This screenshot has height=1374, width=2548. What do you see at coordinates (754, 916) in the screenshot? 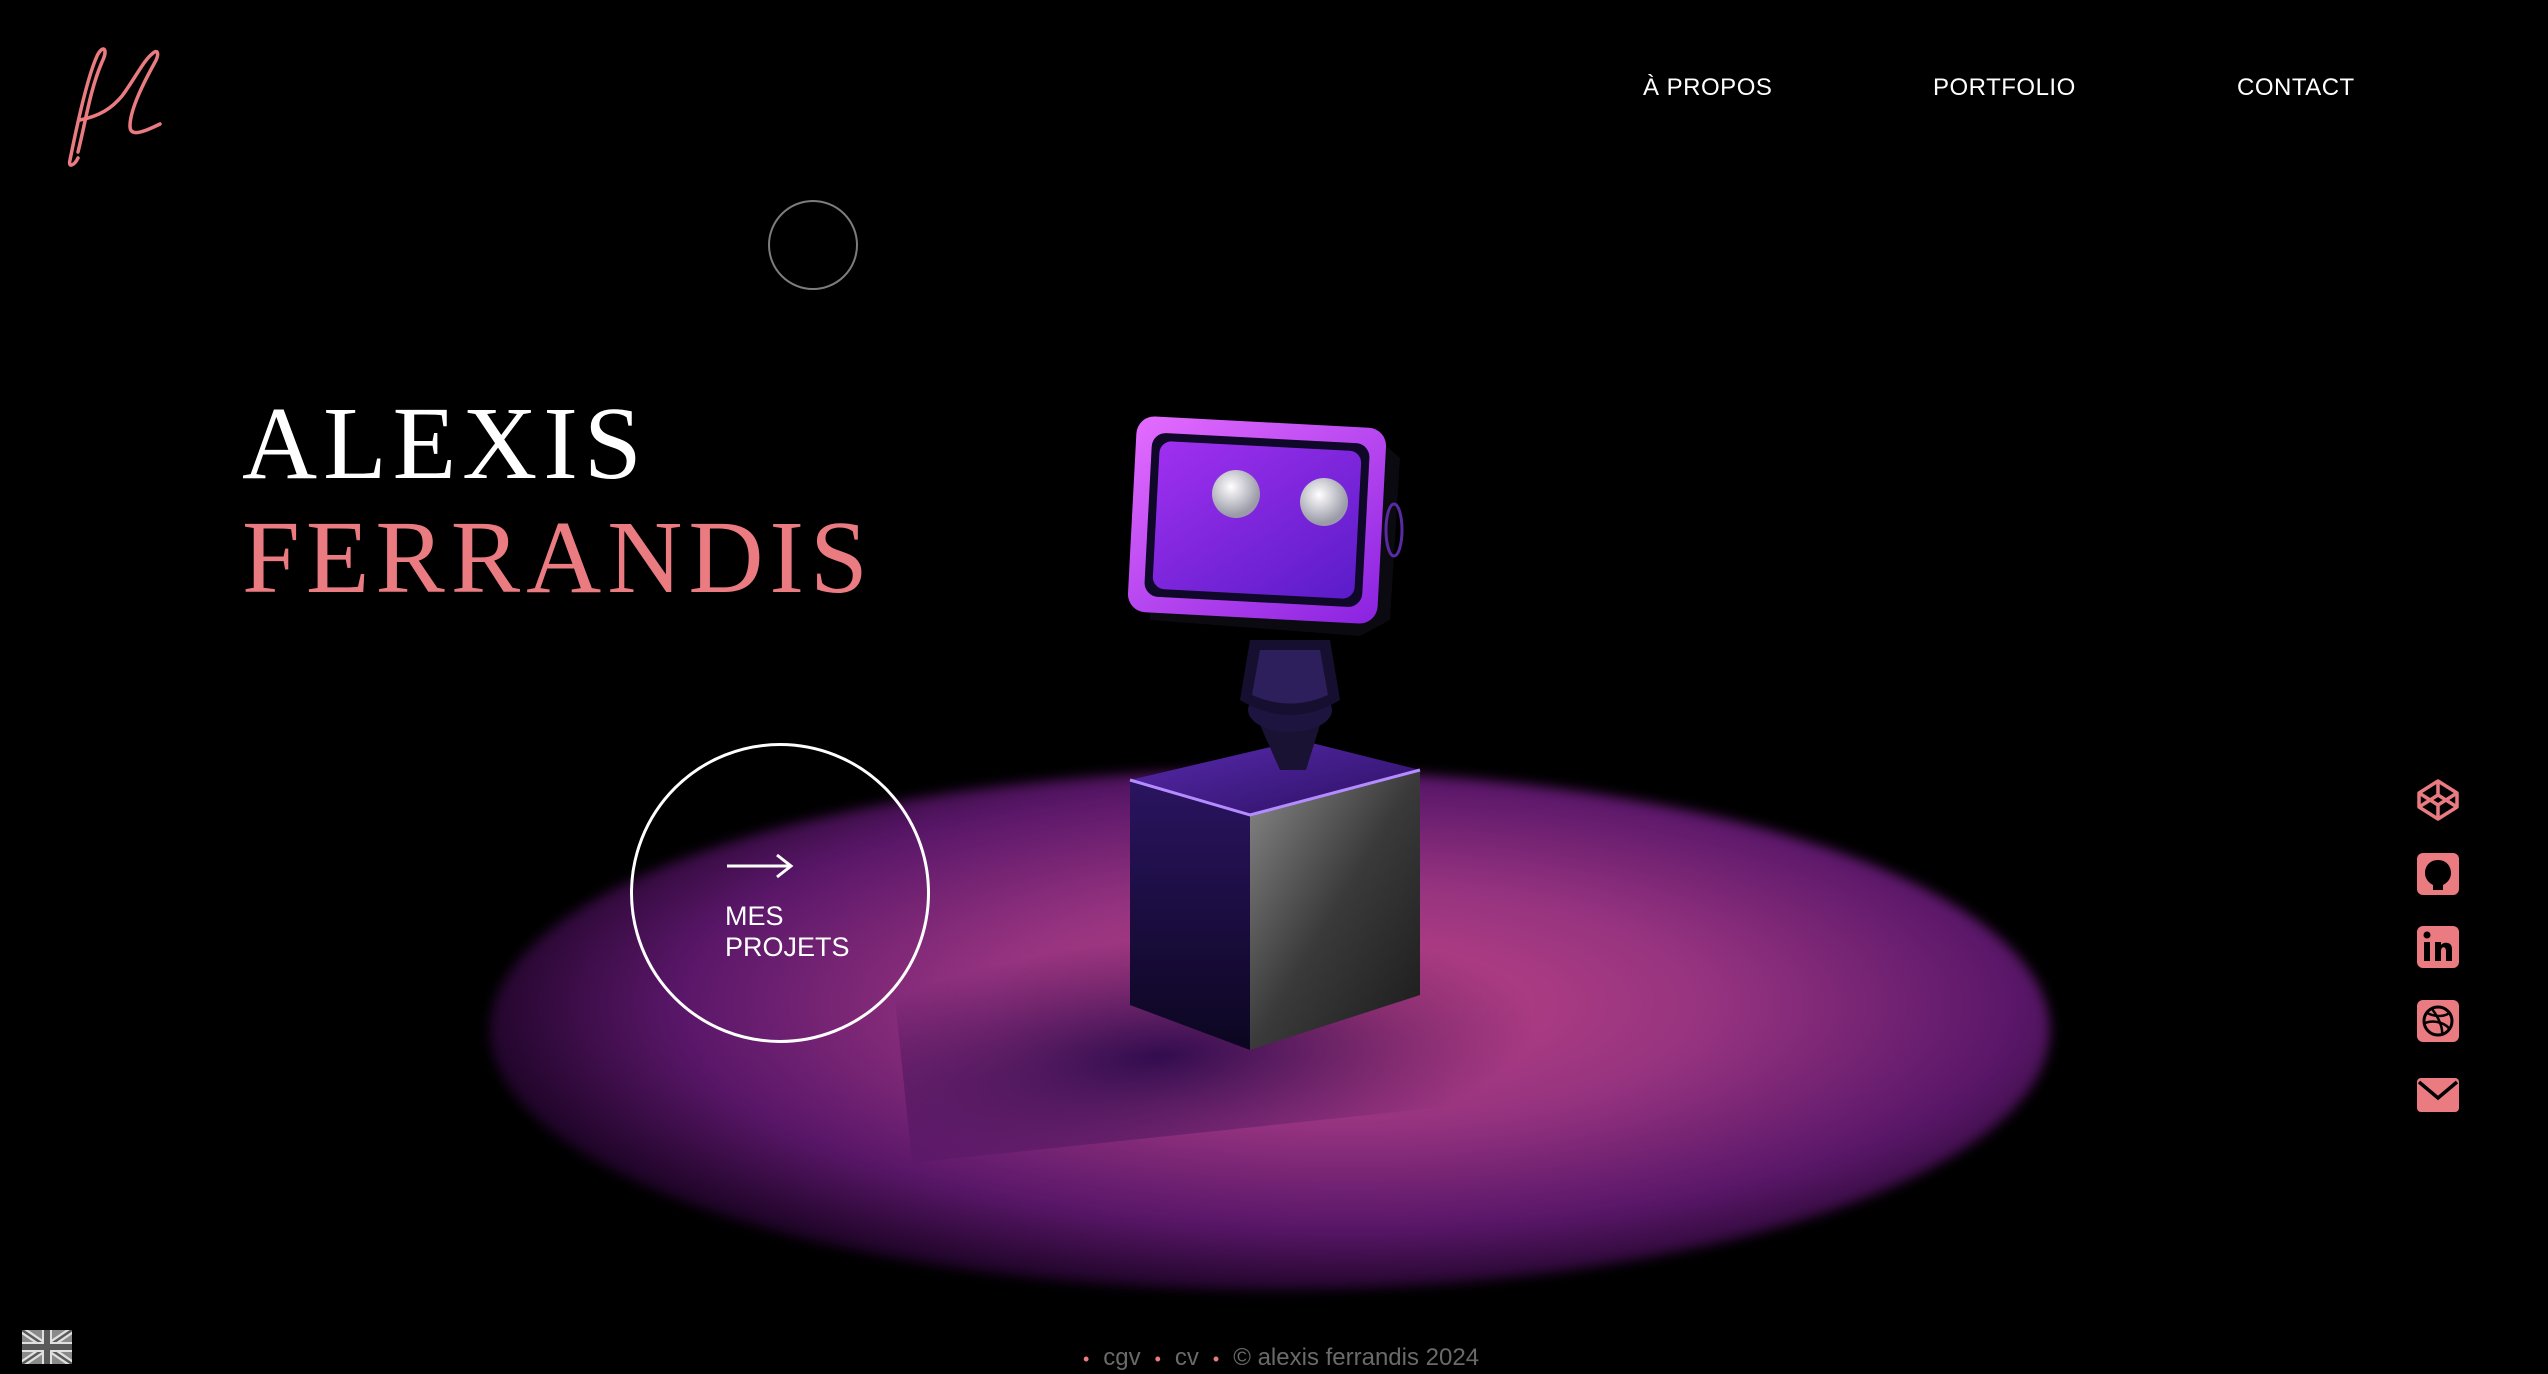
I see `cta-line1: MES` at bounding box center [754, 916].